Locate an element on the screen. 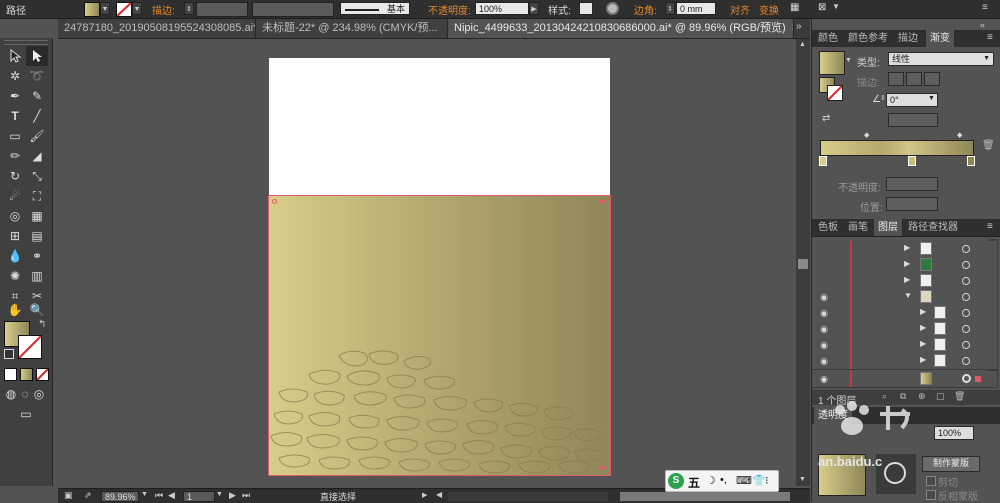 This screenshot has width=1000, height=503. isolate-icon: ▦ is located at coordinates (796, 8).